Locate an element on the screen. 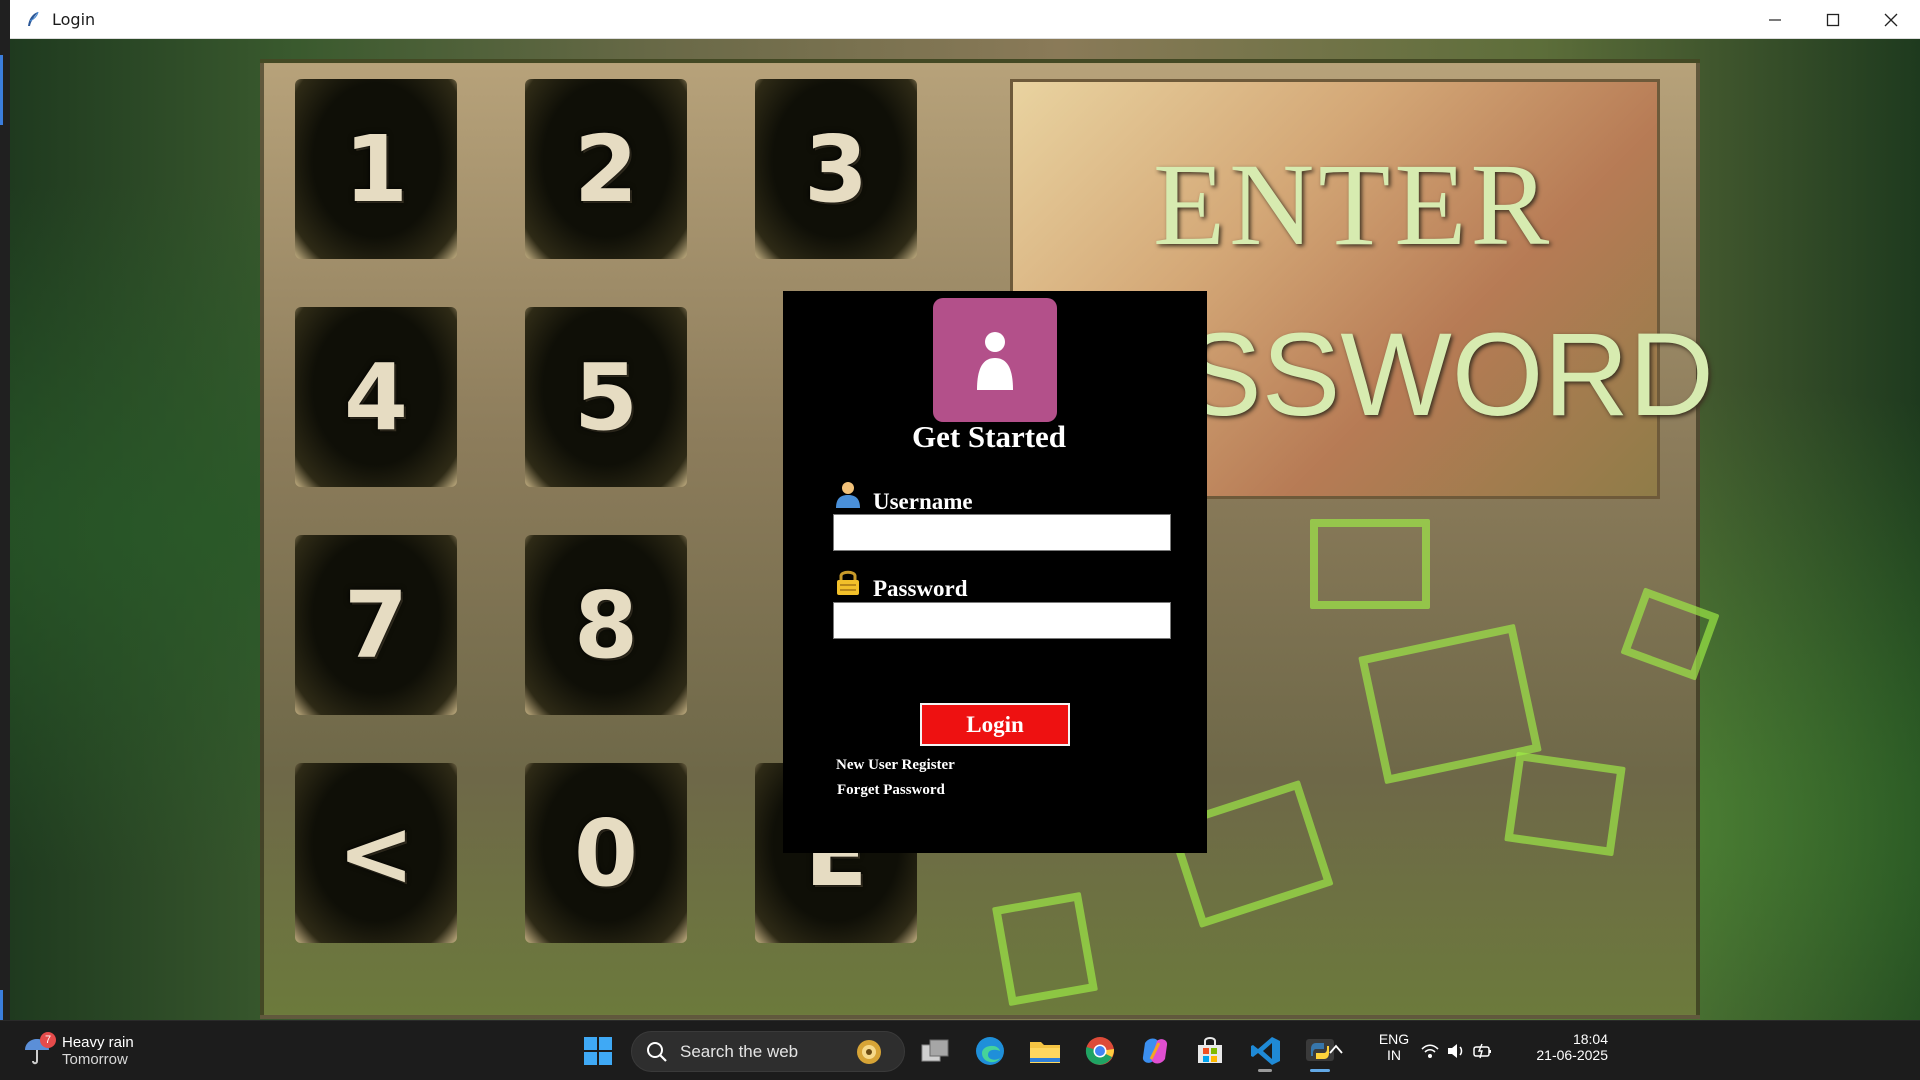 This screenshot has width=1920, height=1080. chevron-up-icon is located at coordinates (1336, 1049).